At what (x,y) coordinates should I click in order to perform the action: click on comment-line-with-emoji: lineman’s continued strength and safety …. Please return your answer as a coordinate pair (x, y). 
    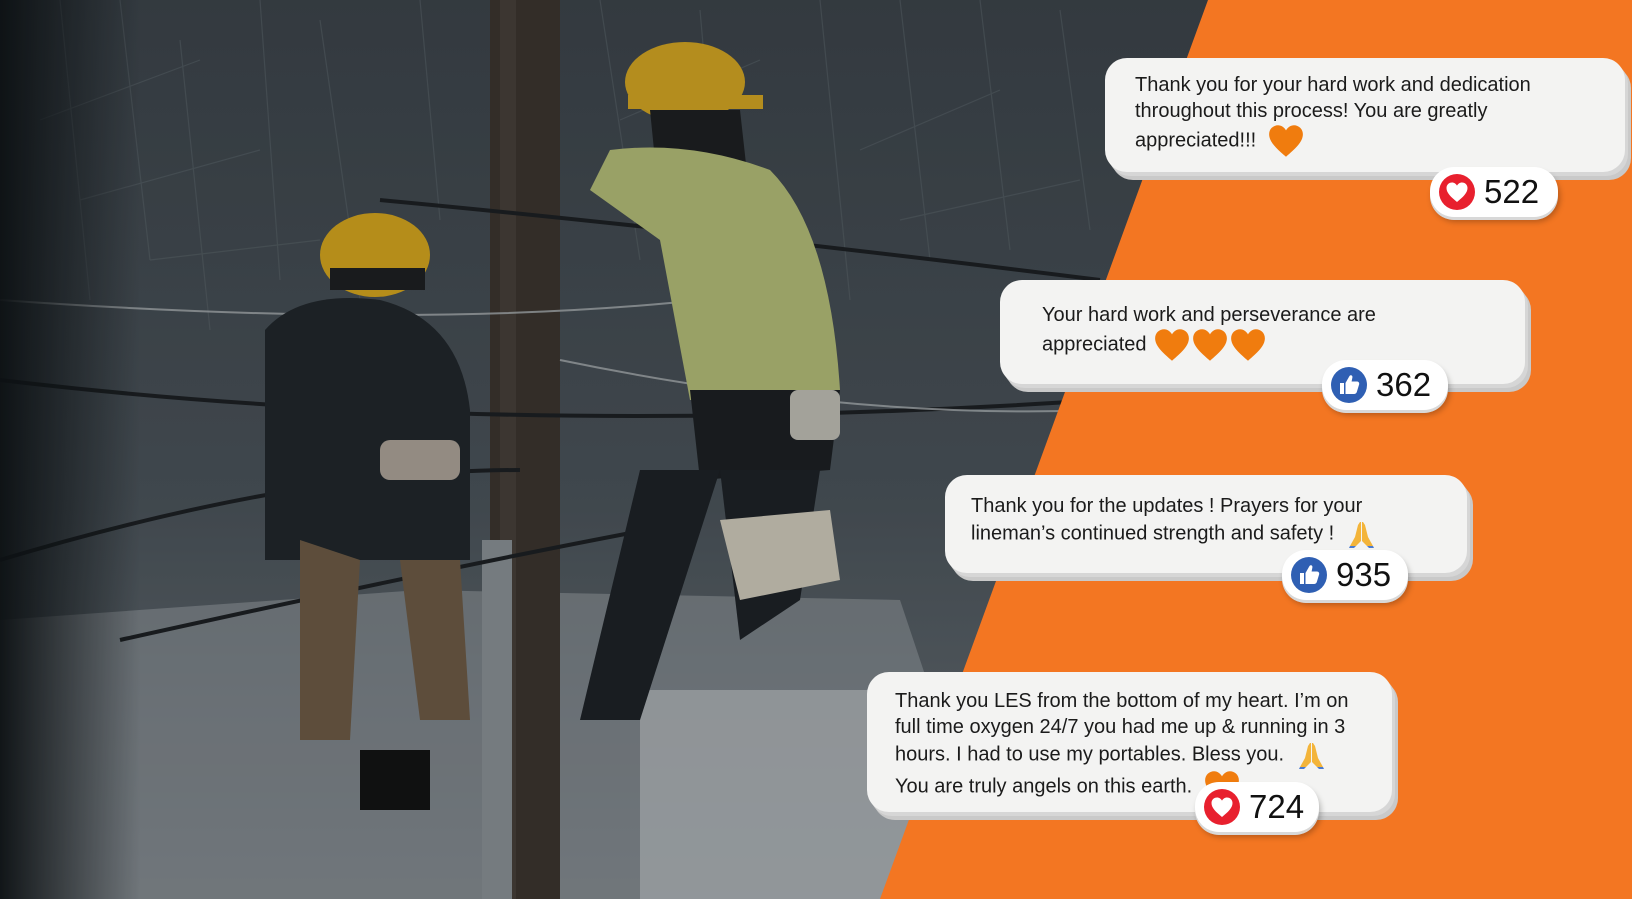
    Looking at the image, I should click on (1216, 534).